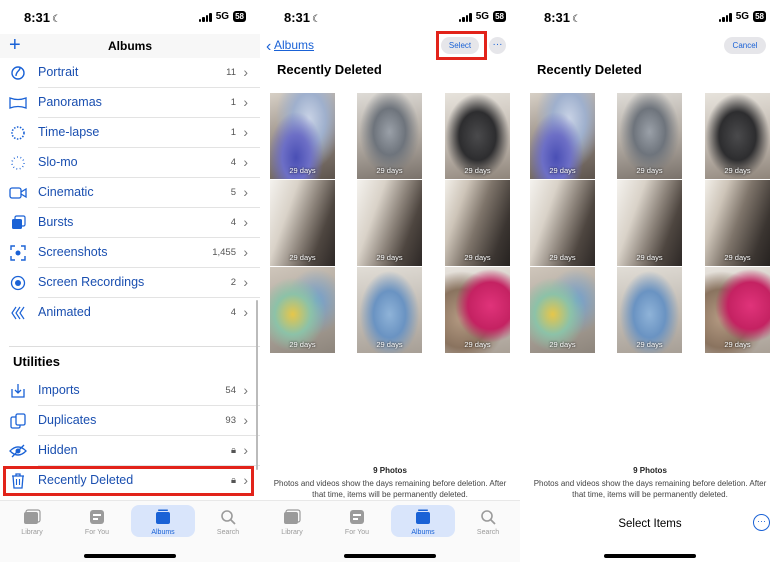  Describe the element at coordinates (497, 45) in the screenshot. I see `more-icon: ···` at that location.